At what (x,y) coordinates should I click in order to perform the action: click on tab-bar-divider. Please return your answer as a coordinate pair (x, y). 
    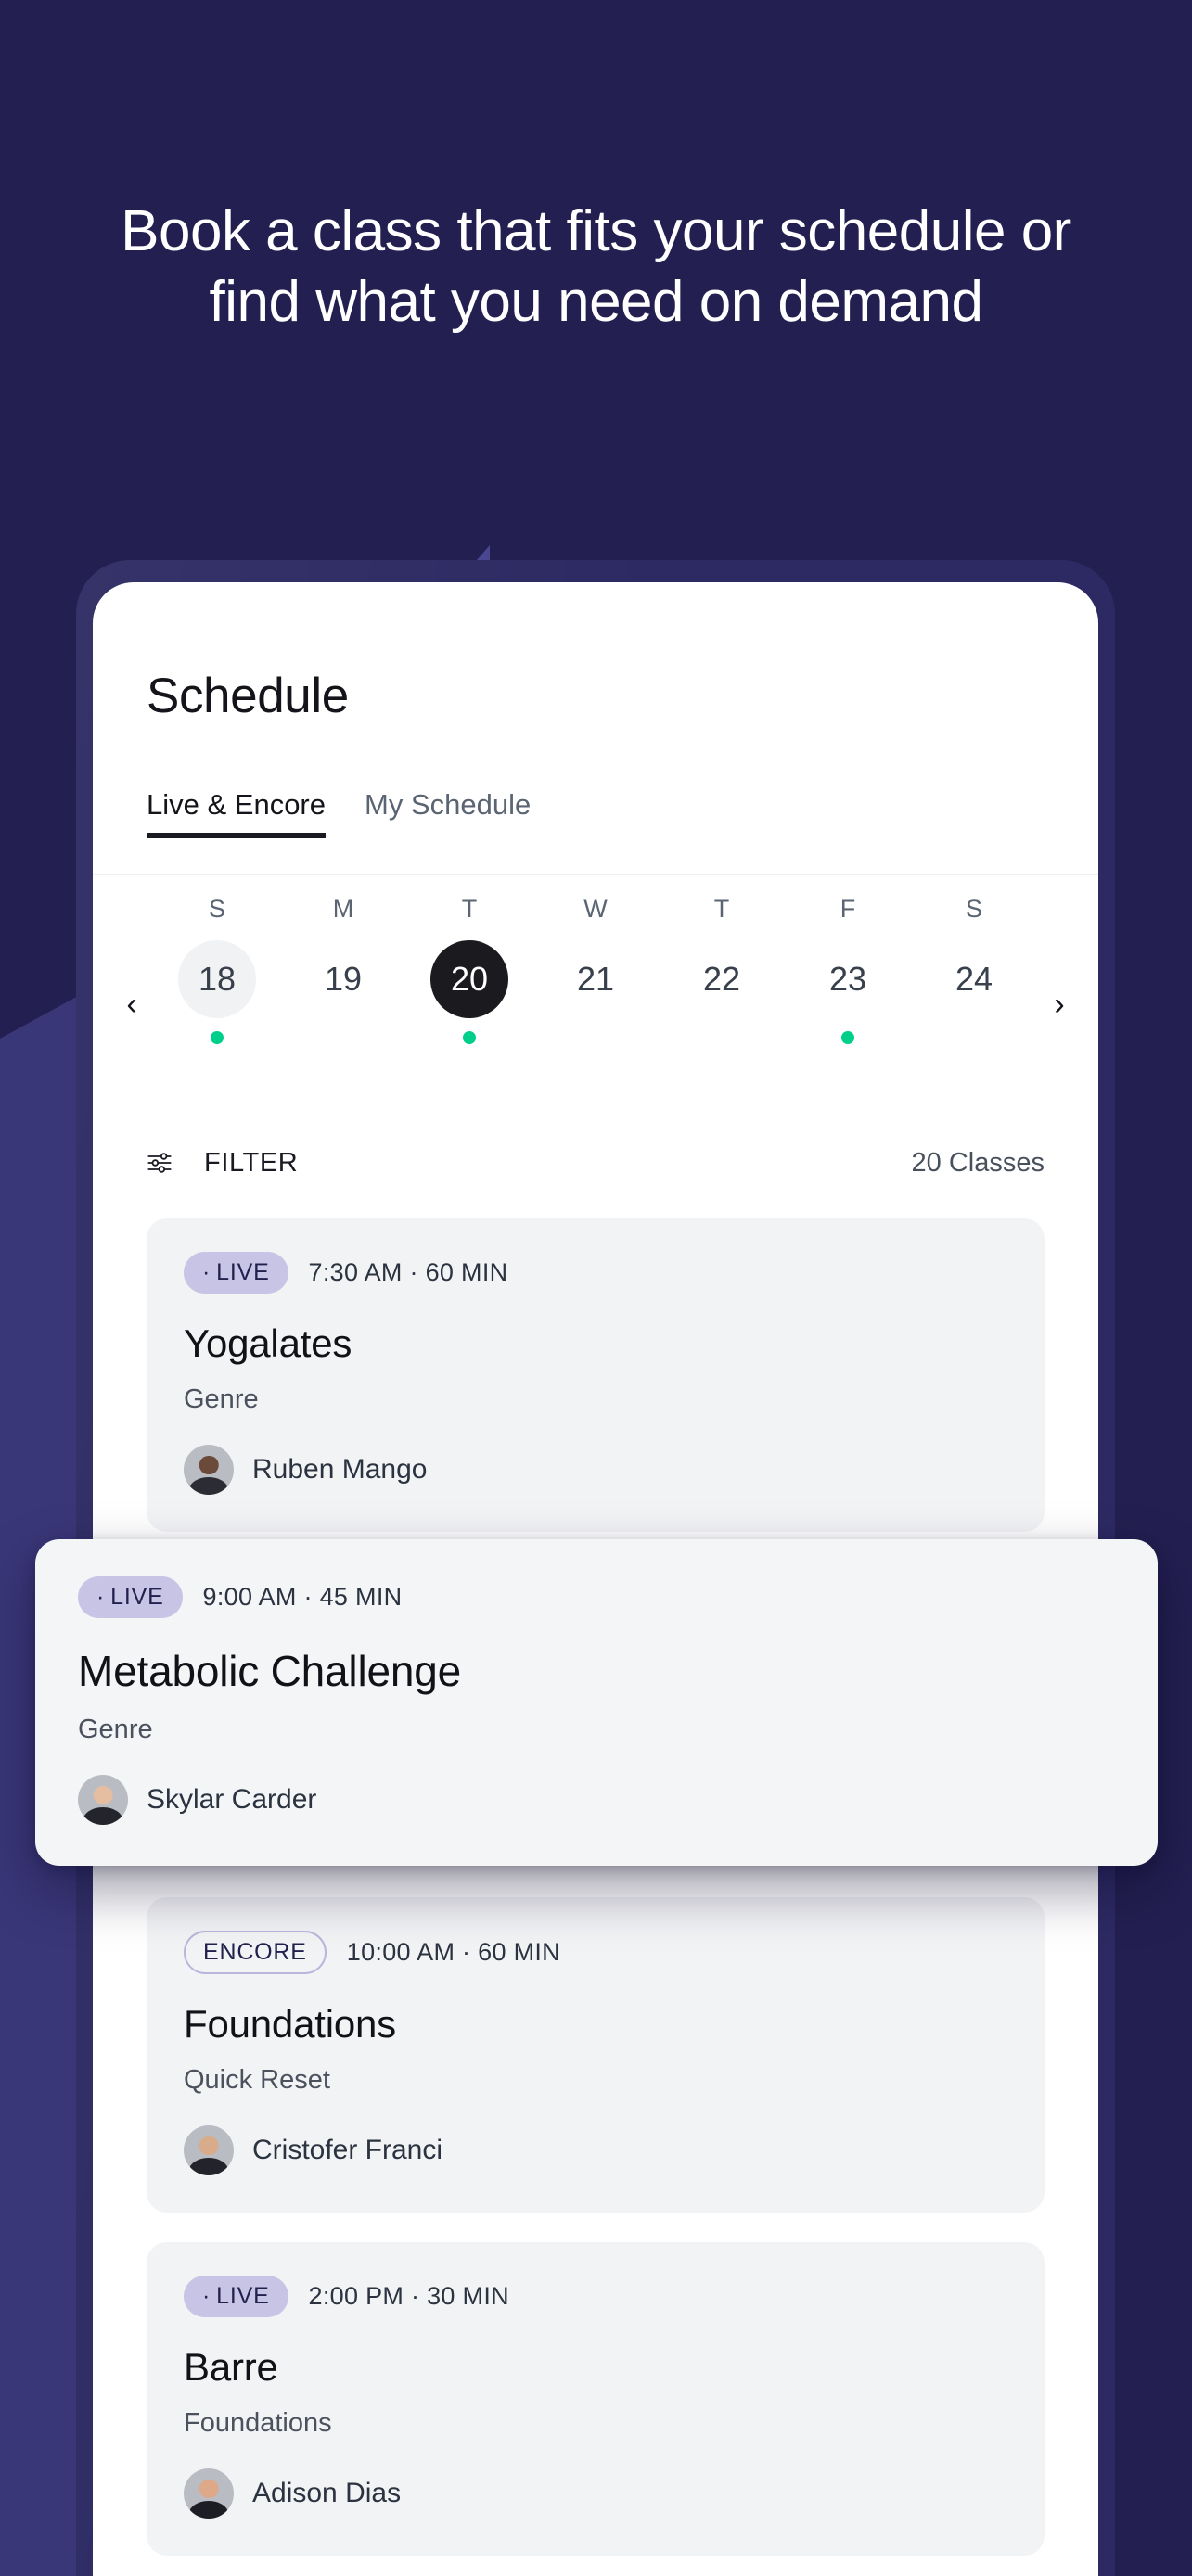
    Looking at the image, I should click on (595, 874).